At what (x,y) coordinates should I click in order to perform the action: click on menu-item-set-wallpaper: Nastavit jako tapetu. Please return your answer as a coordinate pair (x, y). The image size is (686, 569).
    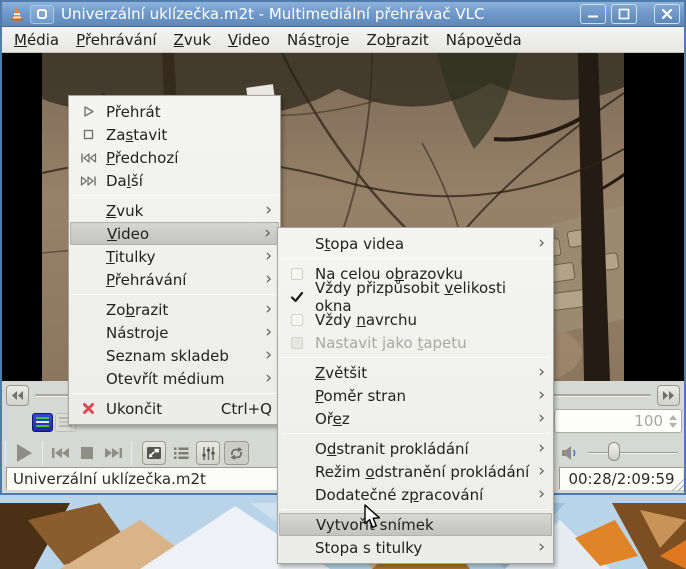
    Looking at the image, I should click on (415, 342).